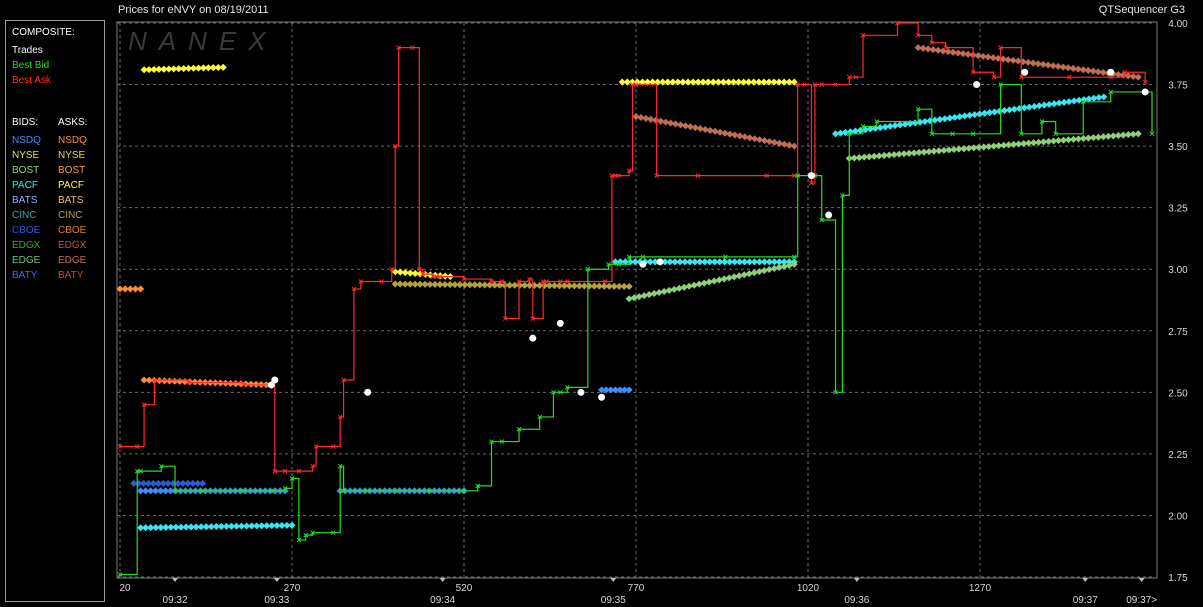 This screenshot has height=607, width=1203. Describe the element at coordinates (43, 32) in the screenshot. I see `composite-title: COMPOSITE:` at that location.